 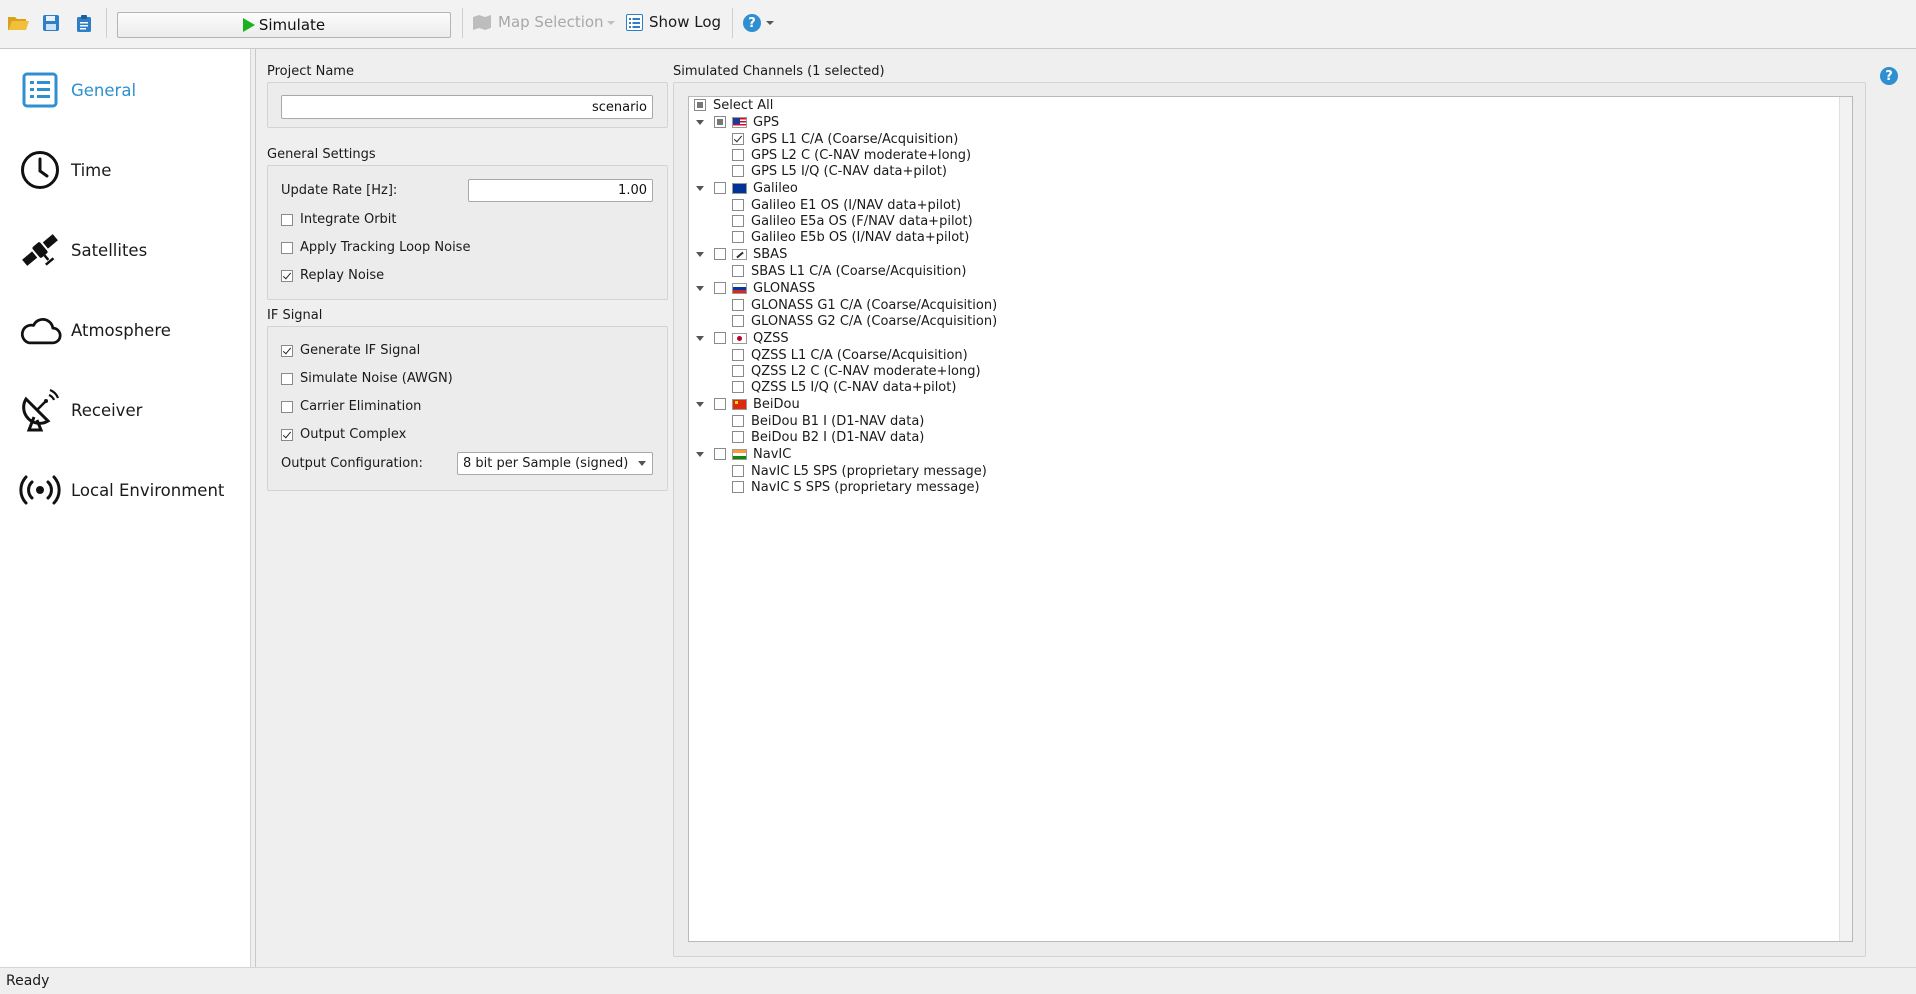 What do you see at coordinates (752, 23) in the screenshot?
I see `help-icon: ?` at bounding box center [752, 23].